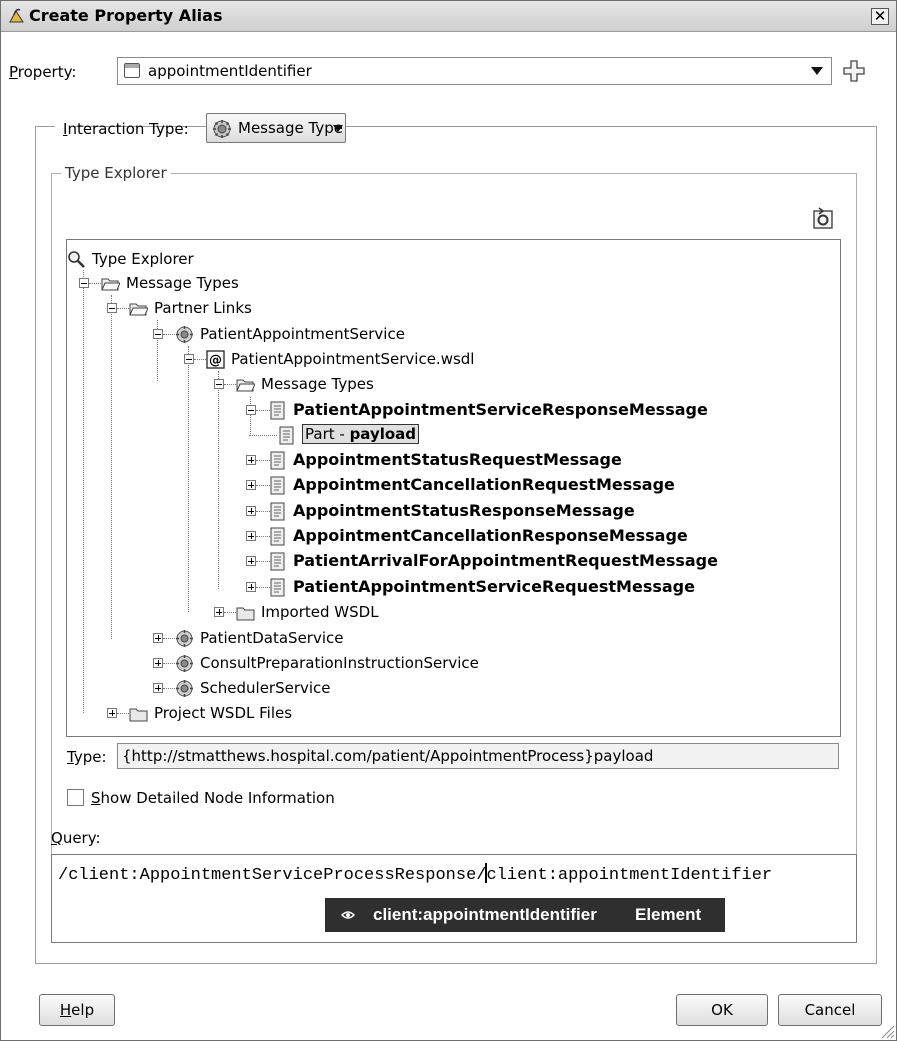 This screenshot has height=1041, width=897. What do you see at coordinates (722, 1010) in the screenshot?
I see `ok-button: OK` at bounding box center [722, 1010].